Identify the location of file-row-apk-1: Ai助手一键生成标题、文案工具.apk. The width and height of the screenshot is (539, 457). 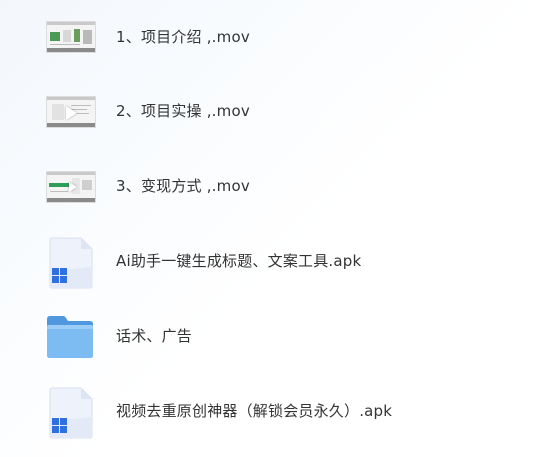
(269, 261).